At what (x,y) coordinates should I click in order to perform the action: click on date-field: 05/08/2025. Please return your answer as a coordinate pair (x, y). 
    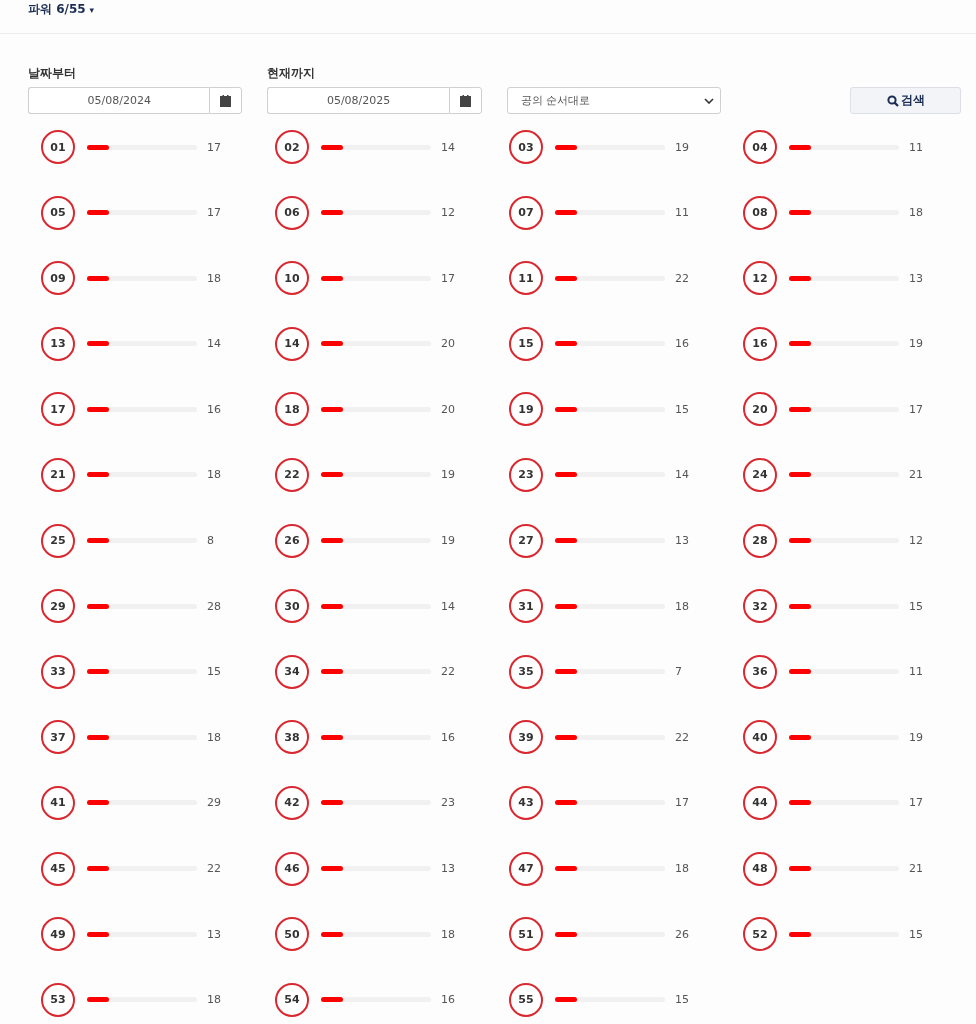
    Looking at the image, I should click on (358, 100).